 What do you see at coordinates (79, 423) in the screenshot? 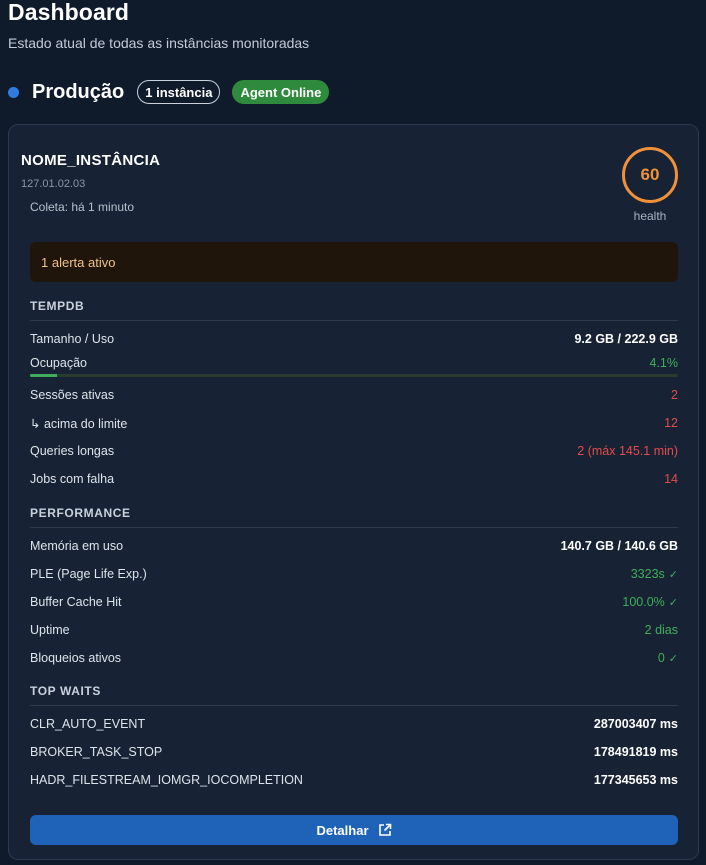
I see `metric-label: ↳ acima do limite` at bounding box center [79, 423].